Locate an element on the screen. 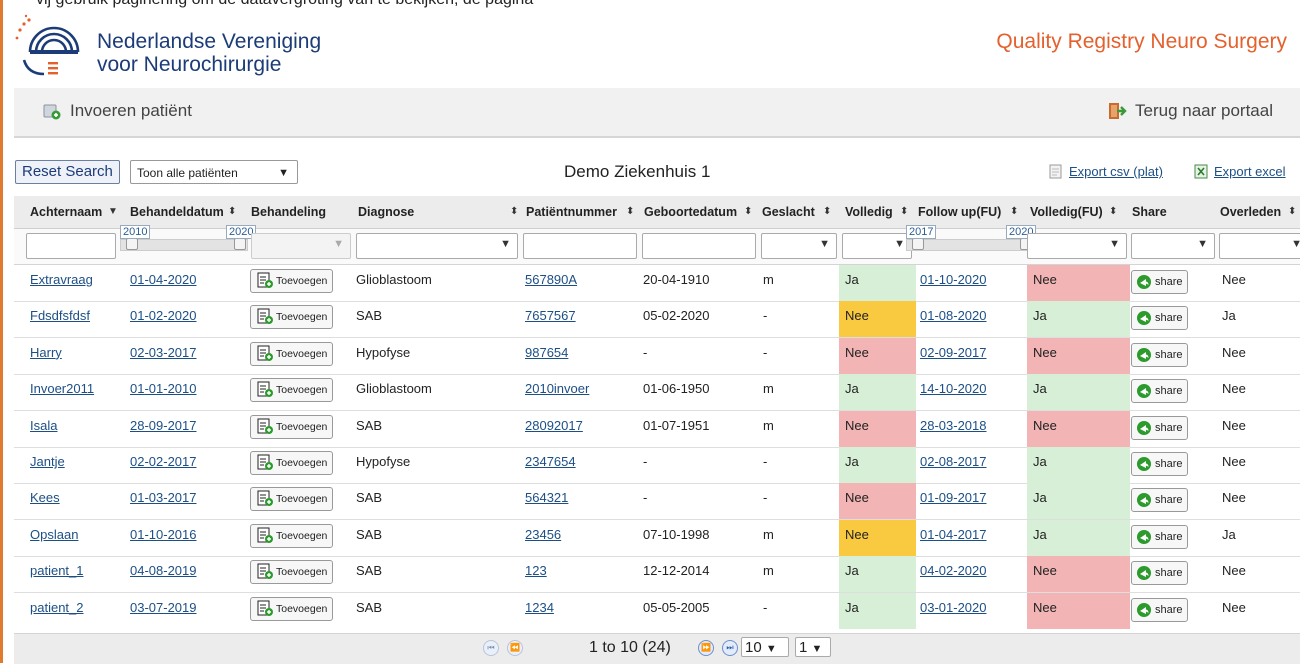 The image size is (1300, 664). behandeldatum-link: 03-07-2019 is located at coordinates (163, 611).